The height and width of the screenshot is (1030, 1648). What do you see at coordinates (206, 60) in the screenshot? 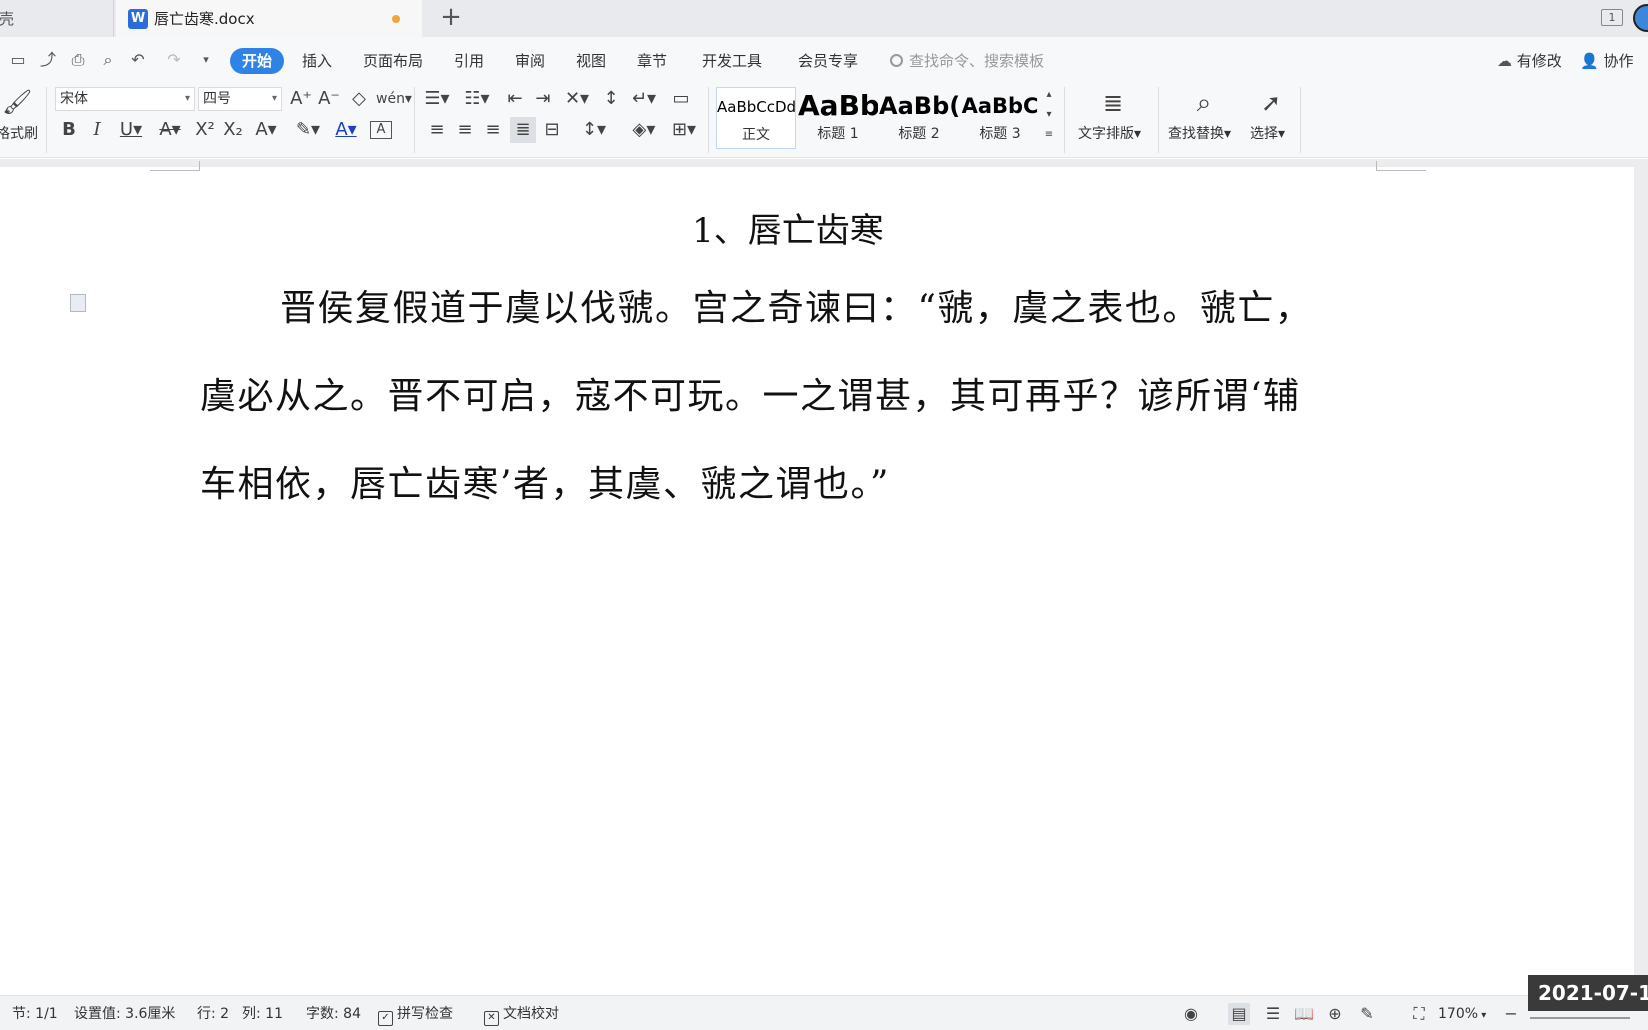
I see `customize-toolbar-icon: ▾` at bounding box center [206, 60].